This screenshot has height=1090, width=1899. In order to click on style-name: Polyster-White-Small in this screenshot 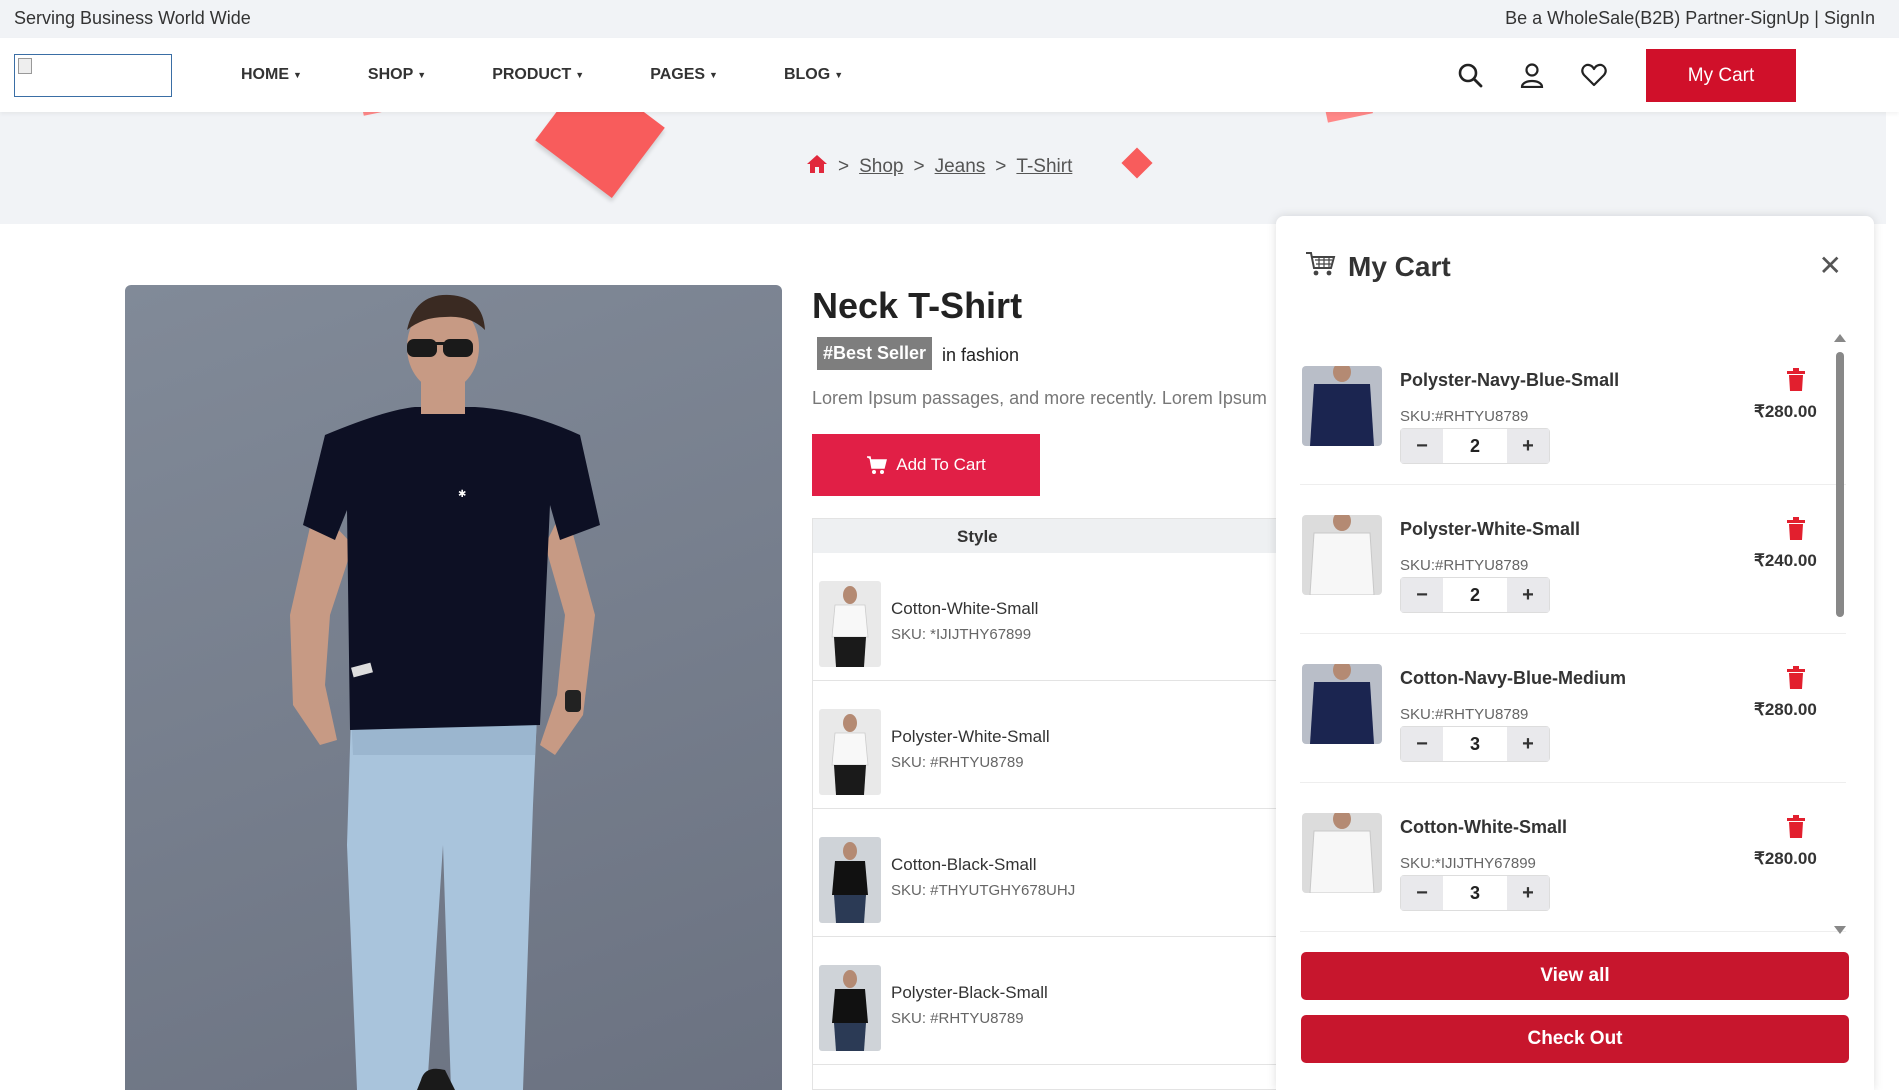, I will do `click(970, 736)`.